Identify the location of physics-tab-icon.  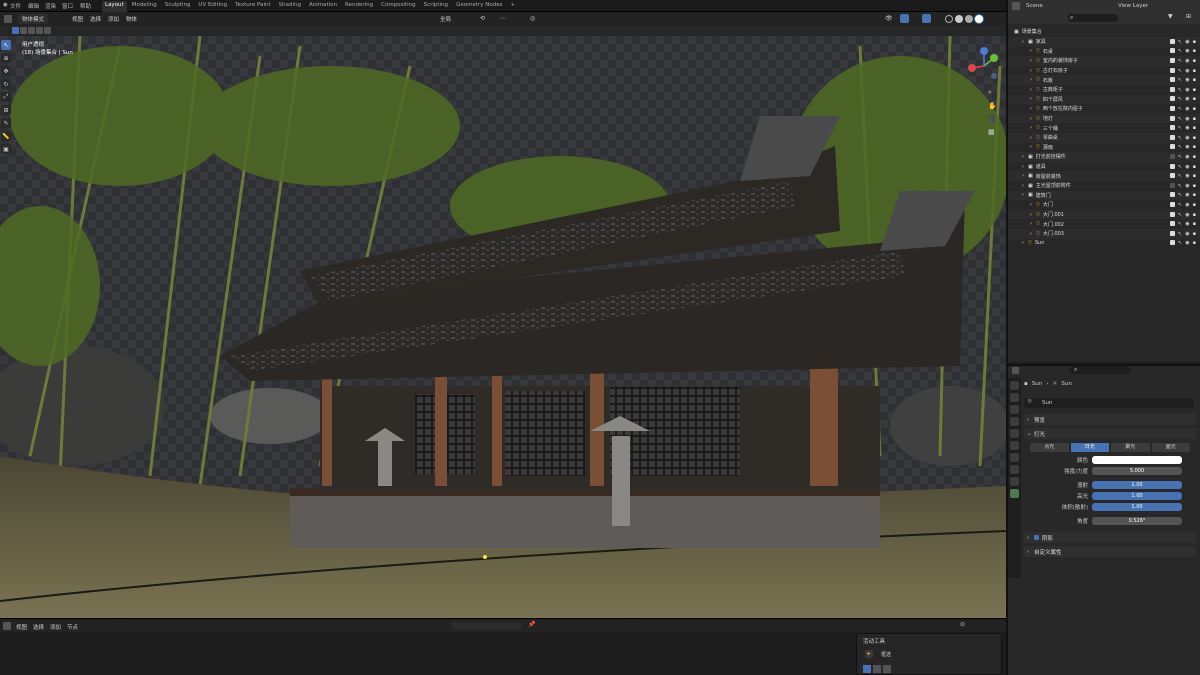
(1014, 469).